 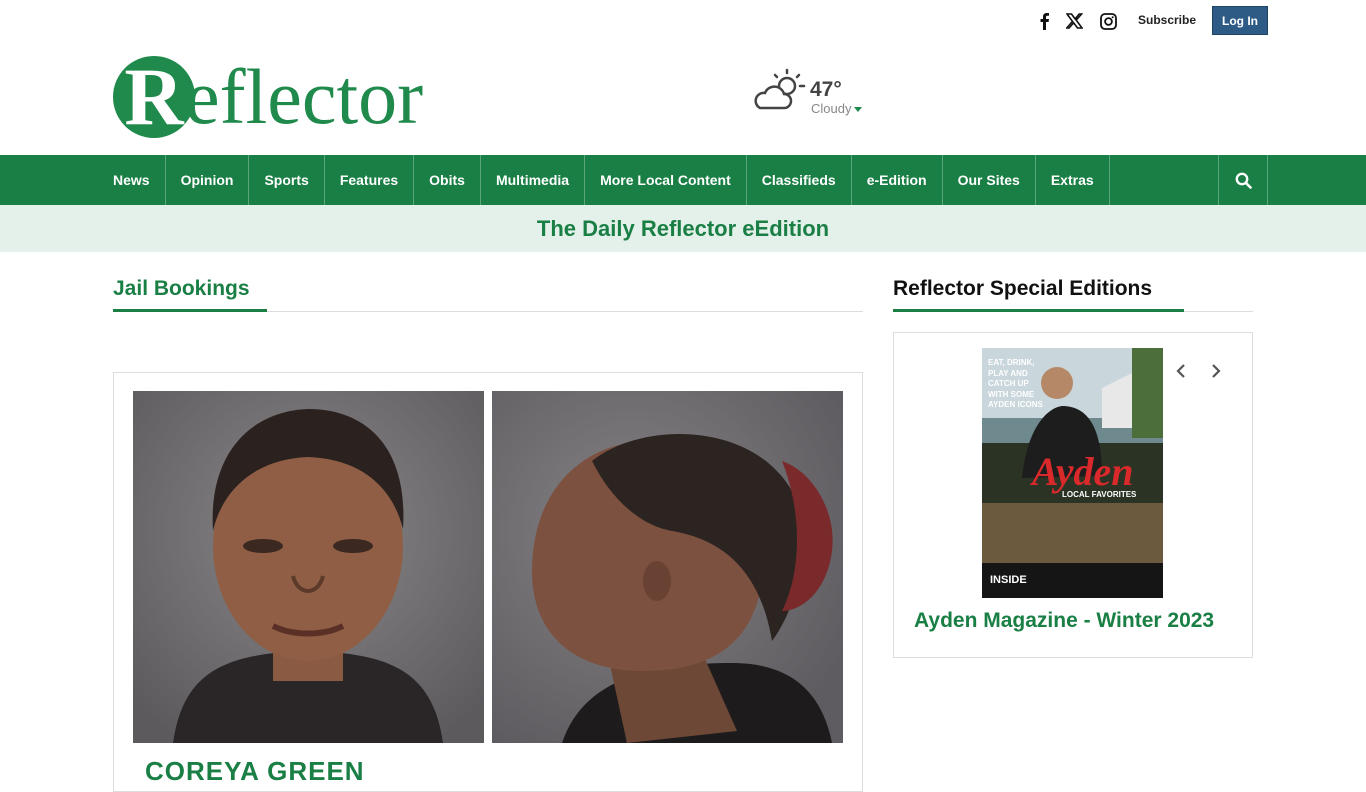 I want to click on eedition-banner: The Daily Reflector eEdition, so click(x=683, y=228).